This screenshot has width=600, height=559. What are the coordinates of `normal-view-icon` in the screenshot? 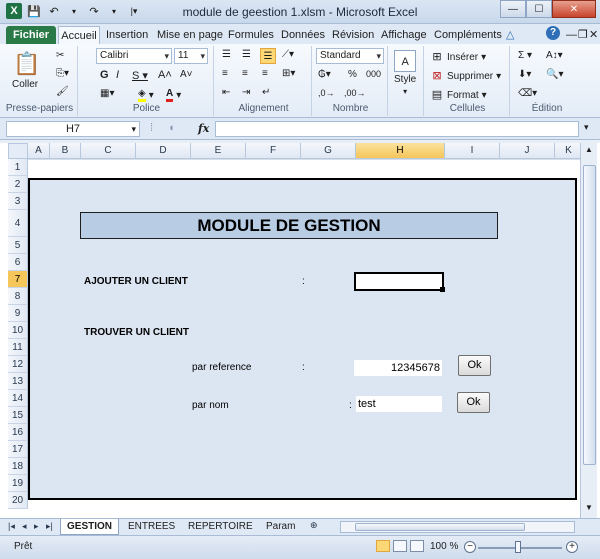 It's located at (383, 546).